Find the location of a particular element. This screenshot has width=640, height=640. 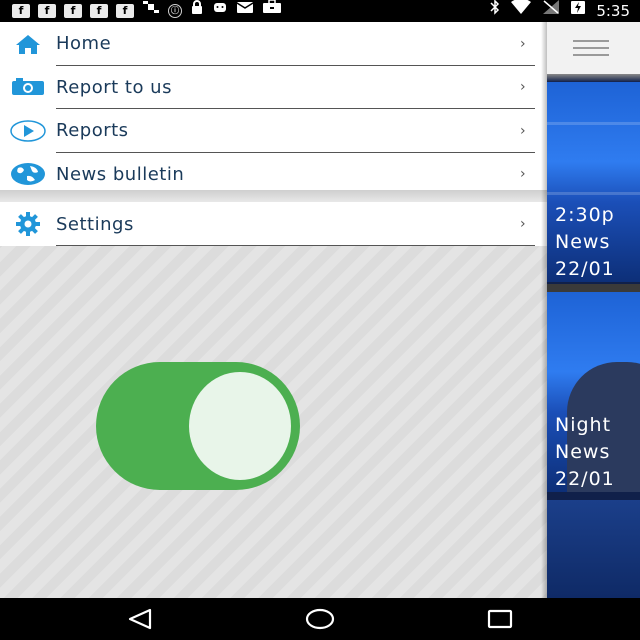

home-circle-icon is located at coordinates (320, 619).